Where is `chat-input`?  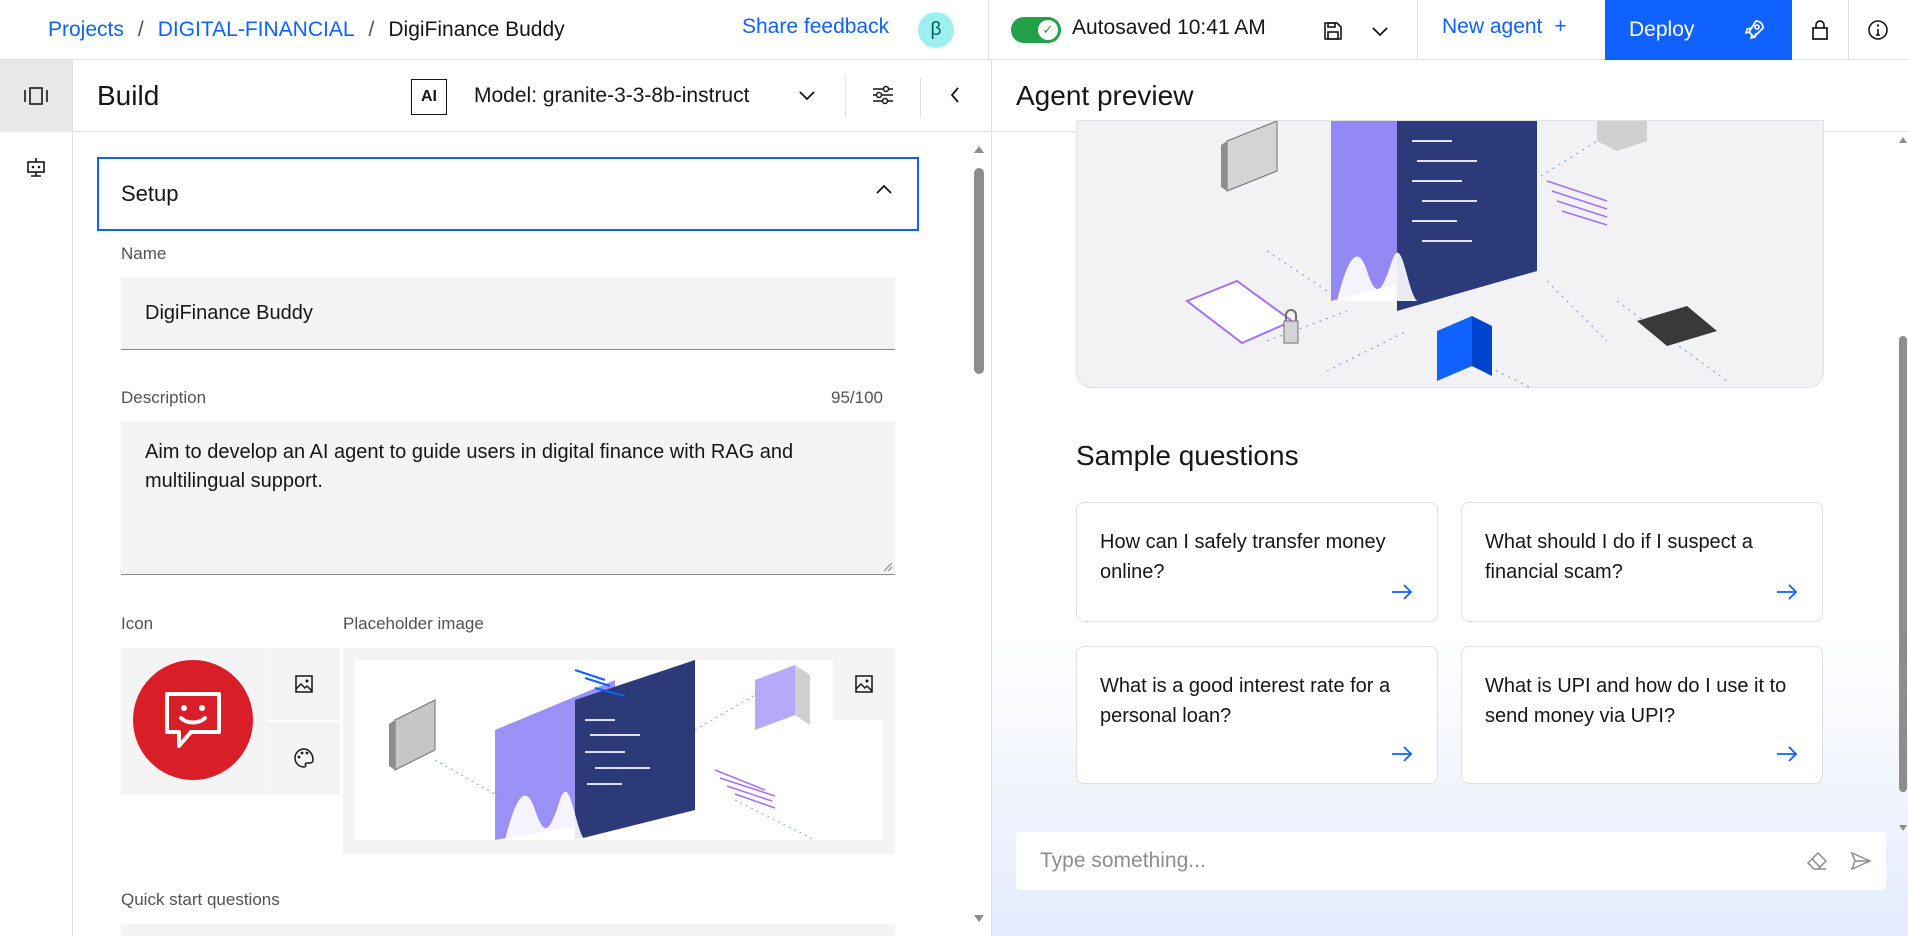
chat-input is located at coordinates (1390, 861).